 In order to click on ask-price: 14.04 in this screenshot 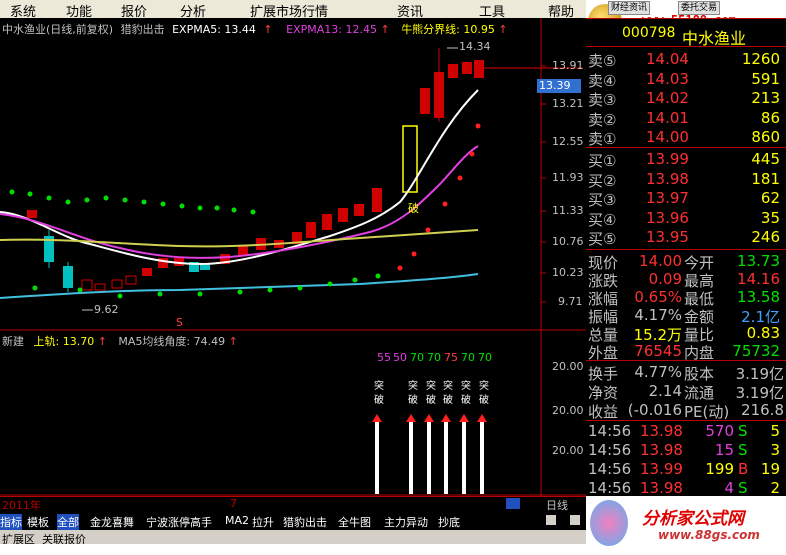, I will do `click(667, 59)`.